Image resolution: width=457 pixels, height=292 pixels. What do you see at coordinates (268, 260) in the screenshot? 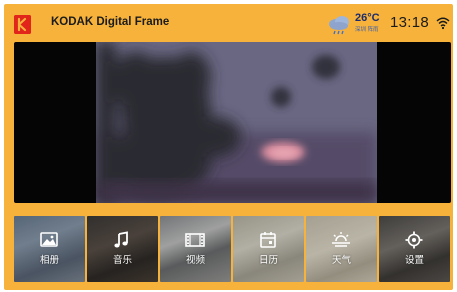
I see `tile-label-calendar: 日历` at bounding box center [268, 260].